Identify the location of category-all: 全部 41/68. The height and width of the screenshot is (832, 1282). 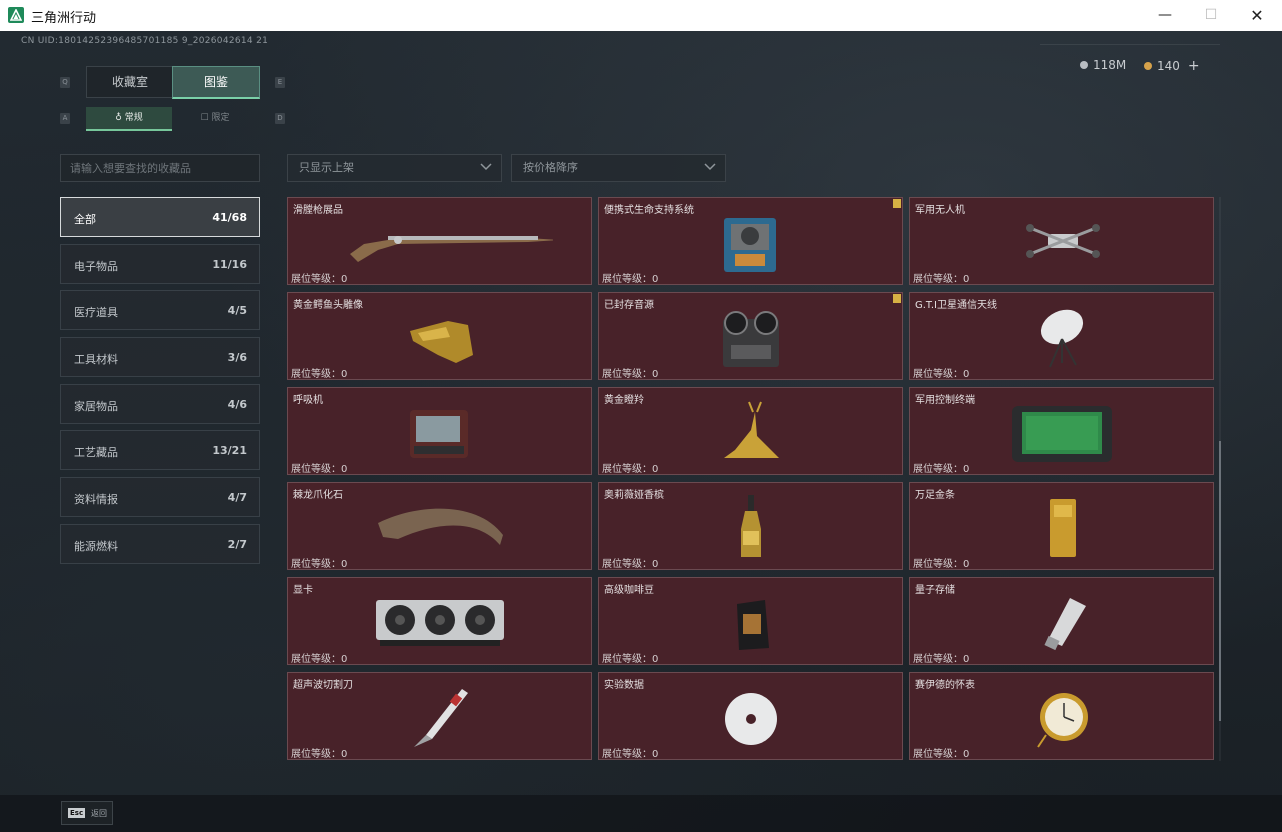
(160, 217).